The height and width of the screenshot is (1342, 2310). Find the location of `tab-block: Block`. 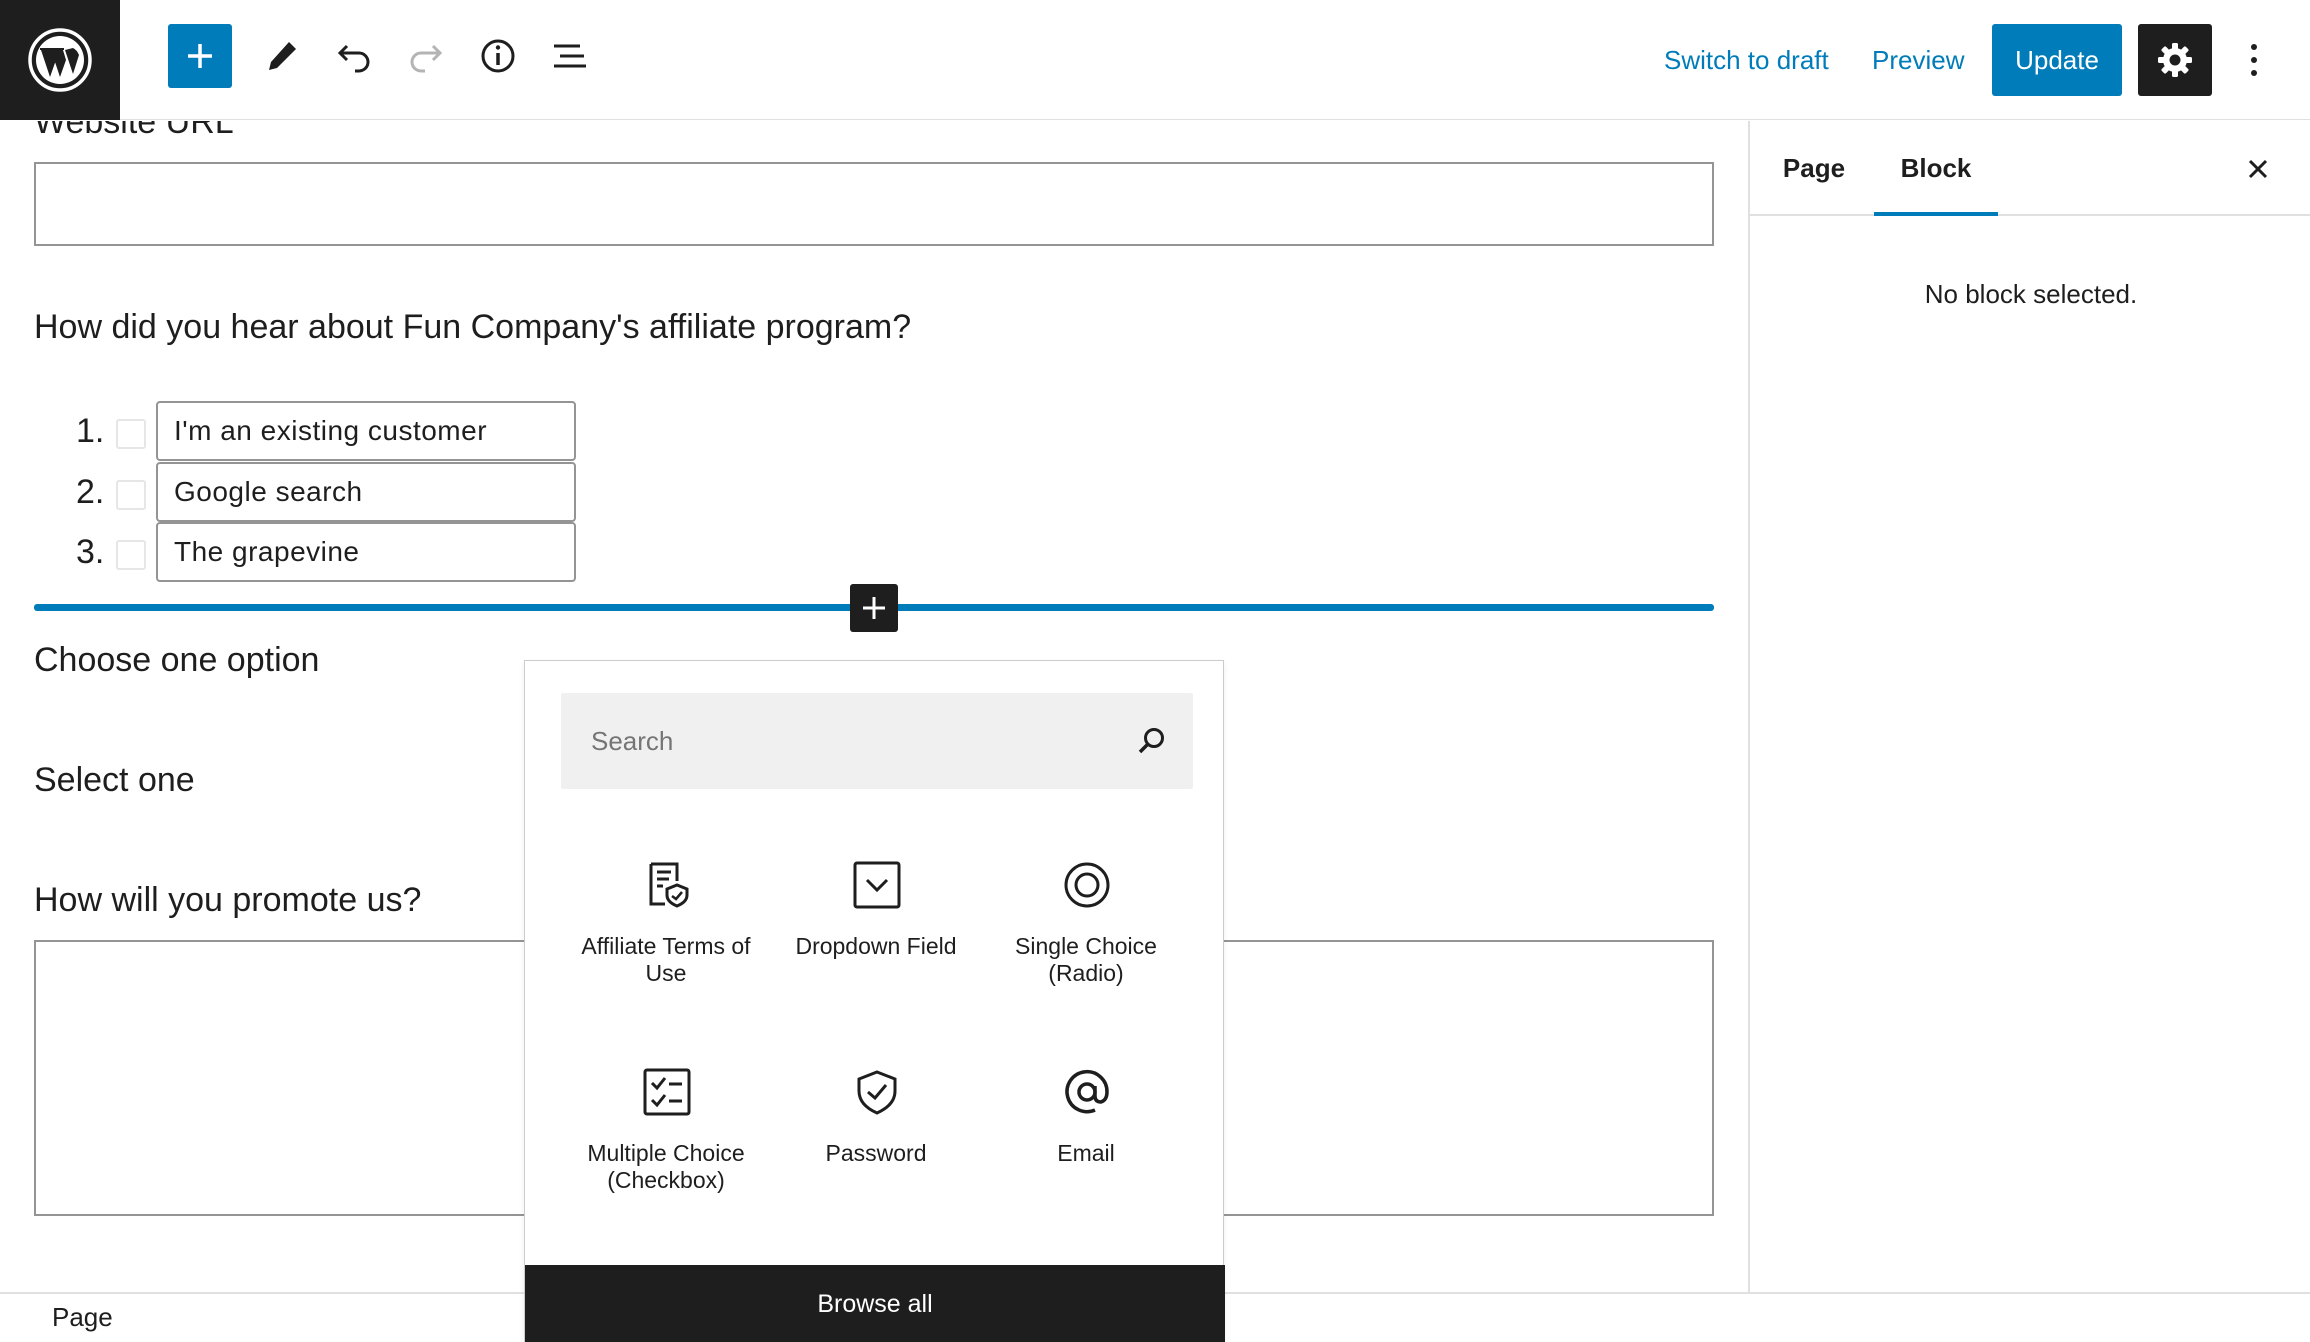

tab-block: Block is located at coordinates (1936, 168).